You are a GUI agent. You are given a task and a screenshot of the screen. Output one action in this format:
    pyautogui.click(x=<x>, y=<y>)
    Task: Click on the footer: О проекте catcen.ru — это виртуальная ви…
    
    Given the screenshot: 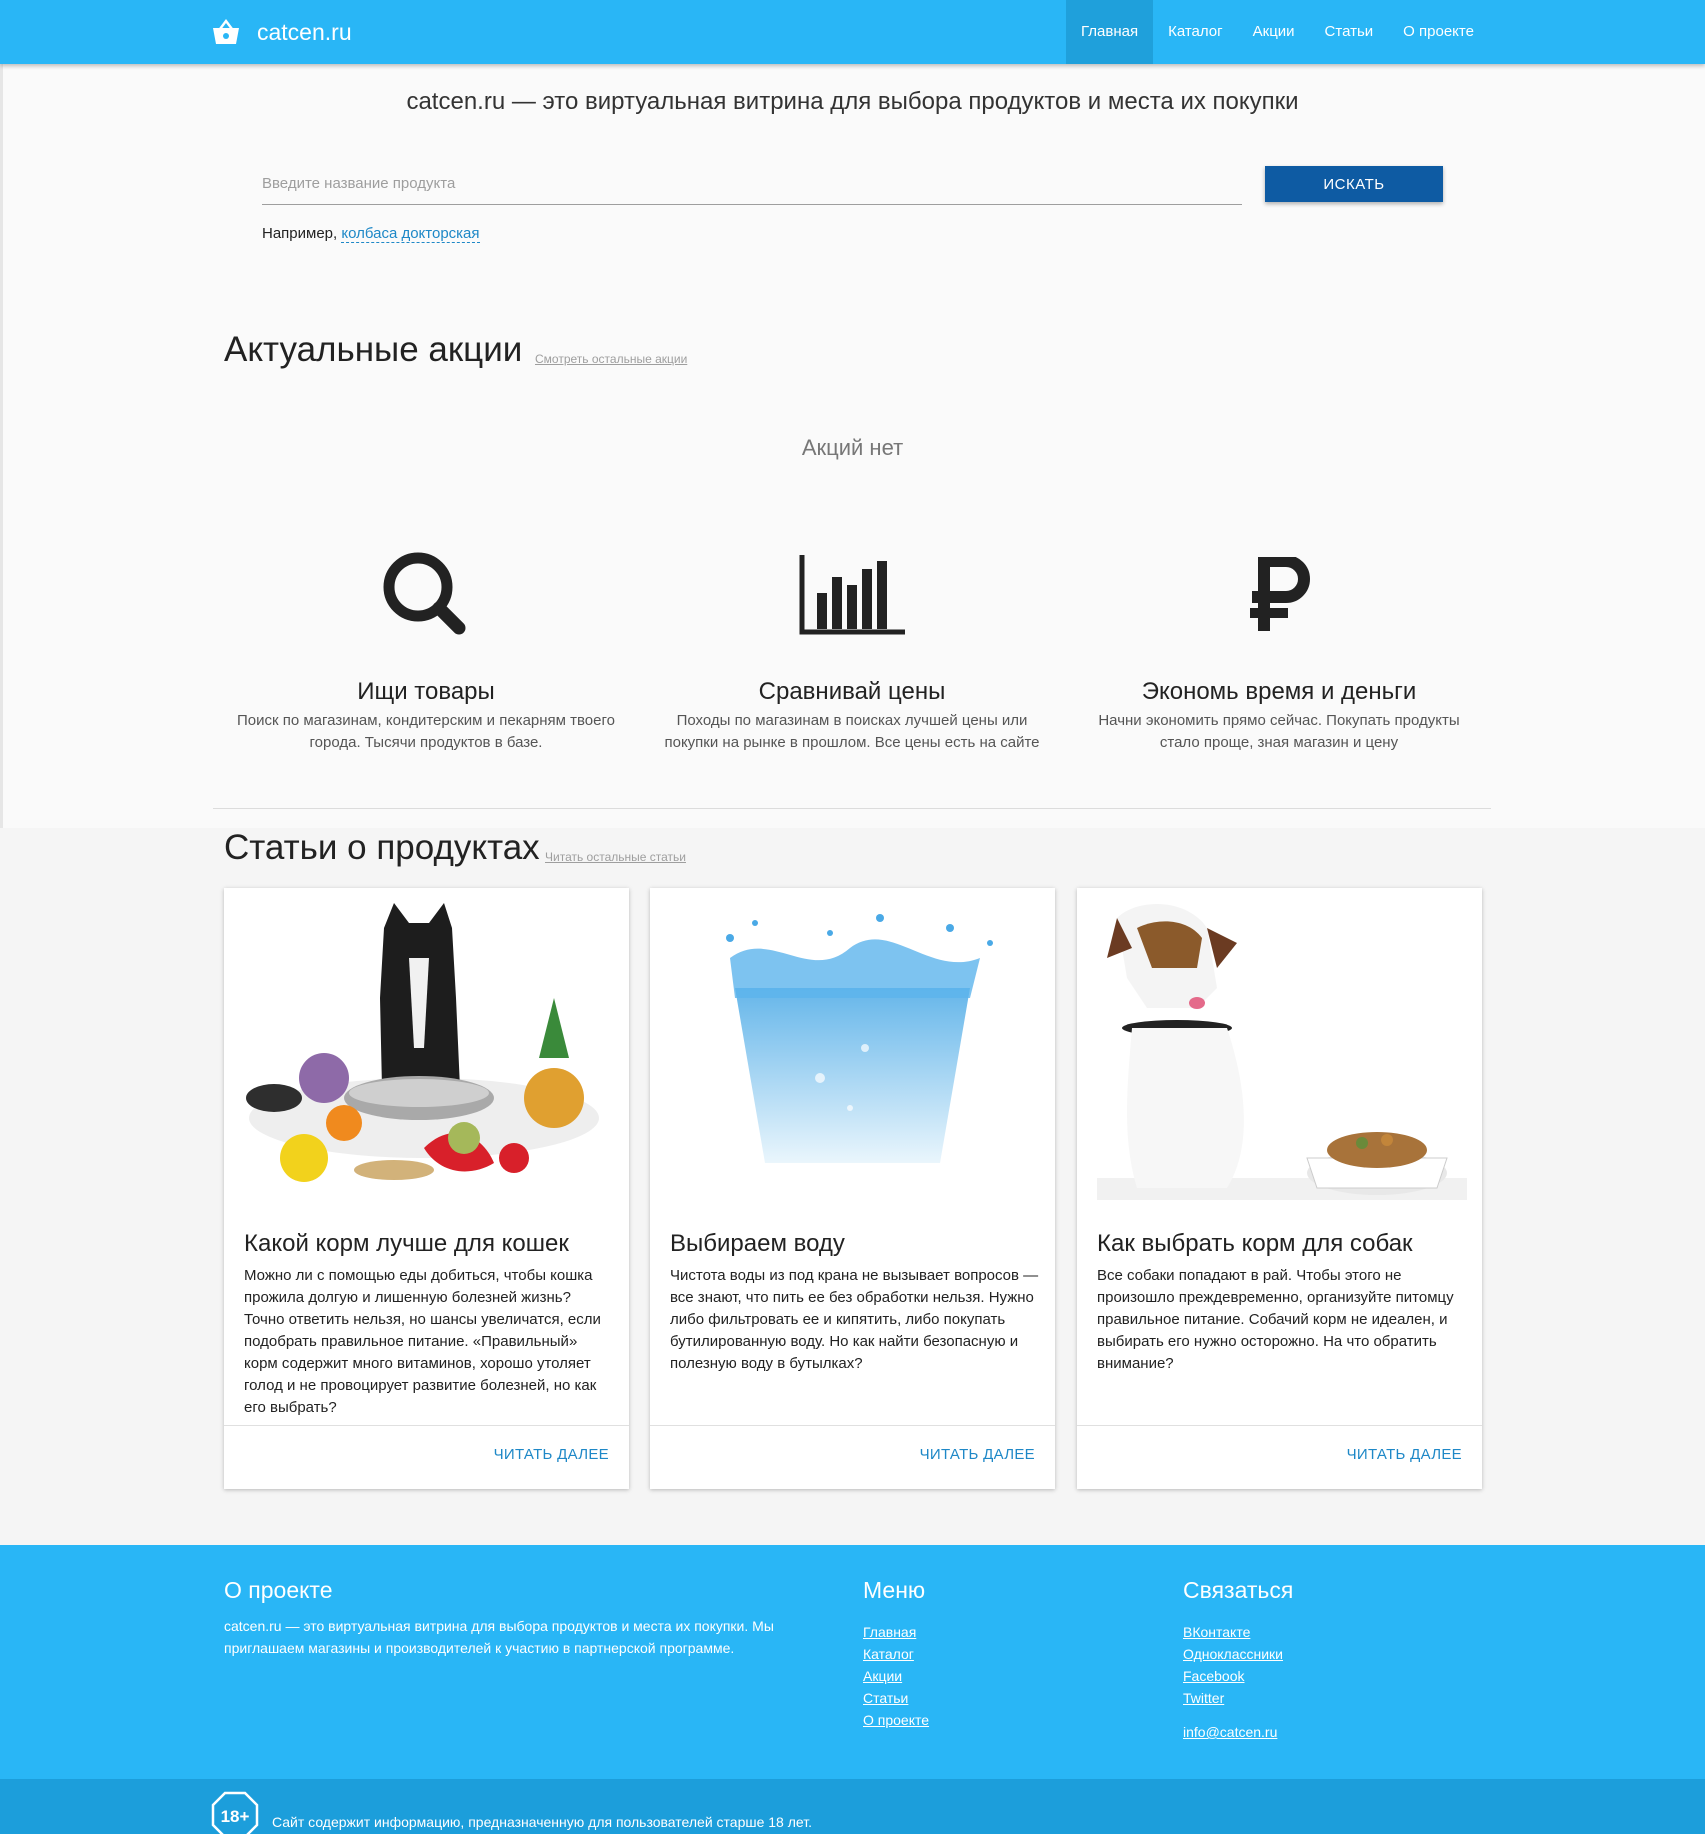 What is the action you would take?
    pyautogui.click(x=852, y=1662)
    